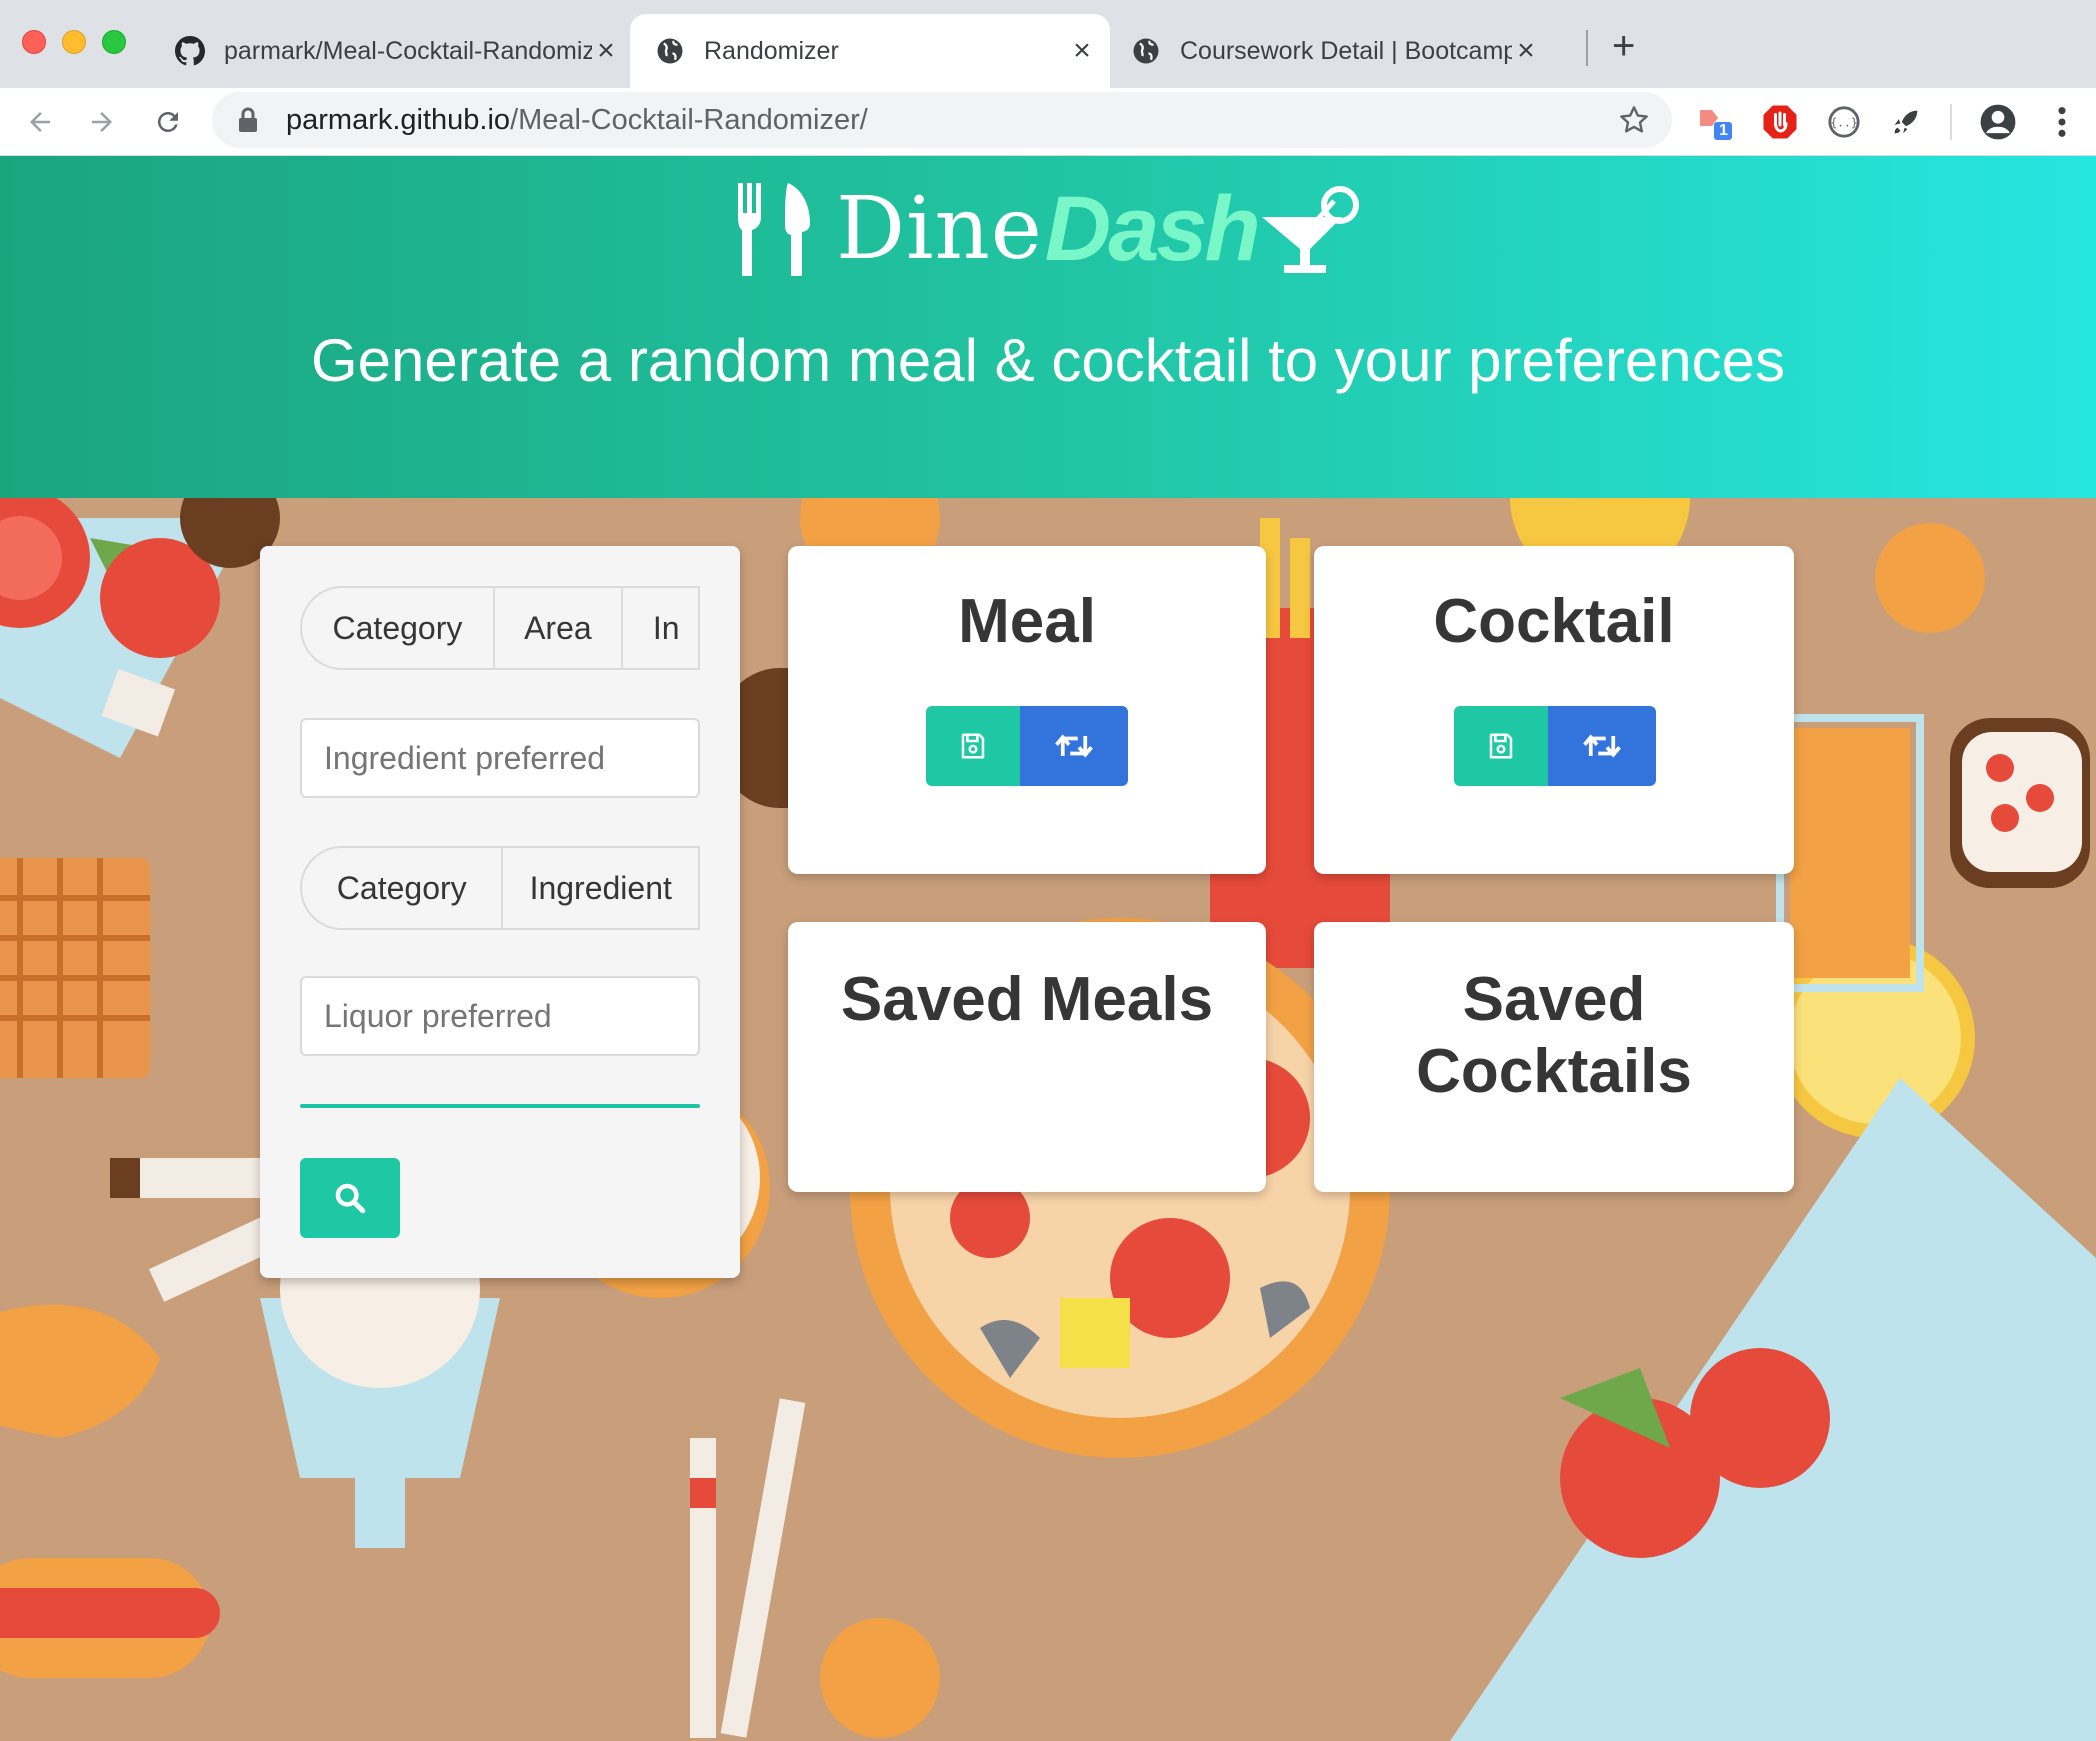  Describe the element at coordinates (190, 51) in the screenshot. I see `github-icon` at that location.